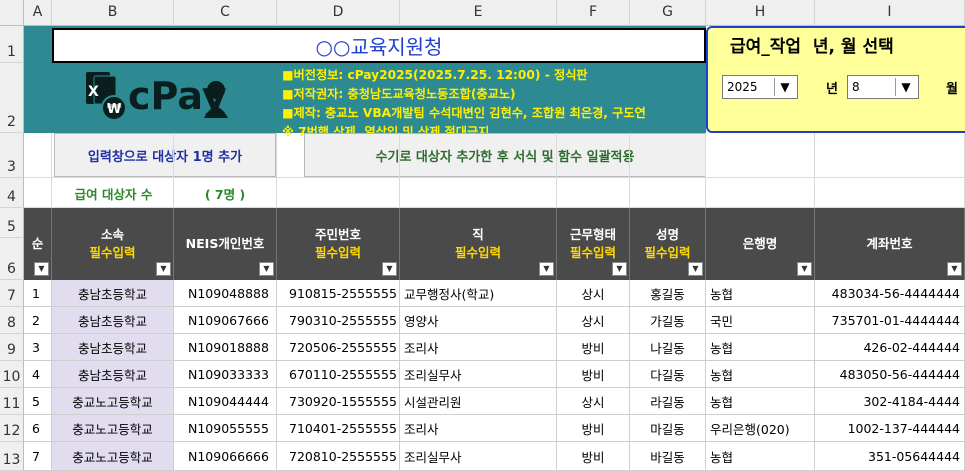  Describe the element at coordinates (12, 193) in the screenshot. I see `row-header-4: 4` at that location.